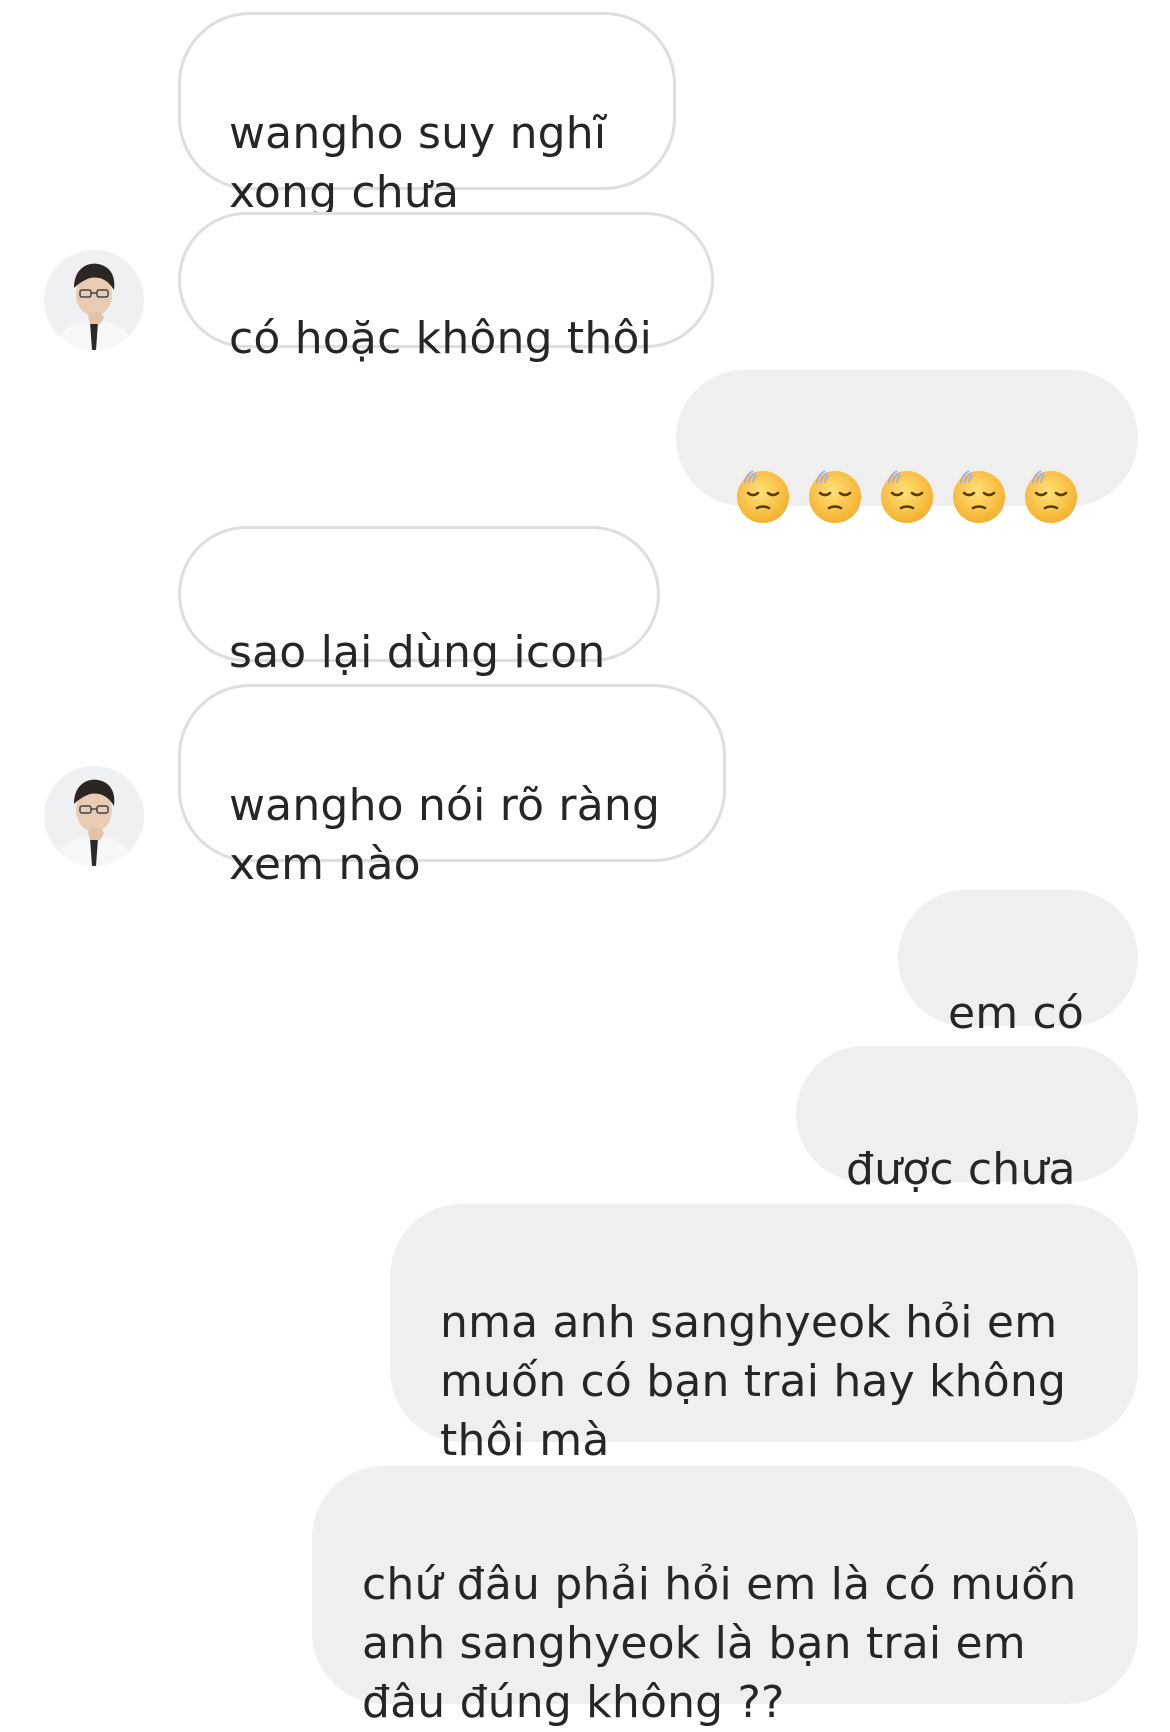 This screenshot has height=1732, width=1170. Describe the element at coordinates (1016, 1013) in the screenshot. I see `message-text: em có` at that location.